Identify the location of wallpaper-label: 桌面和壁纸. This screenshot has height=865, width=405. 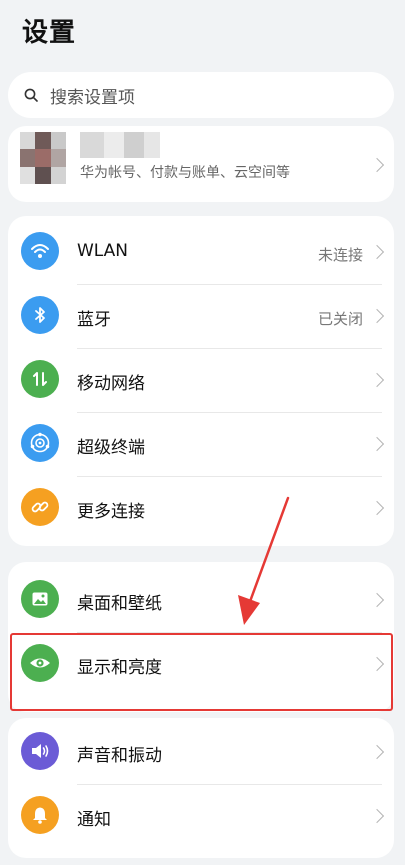
(119, 604).